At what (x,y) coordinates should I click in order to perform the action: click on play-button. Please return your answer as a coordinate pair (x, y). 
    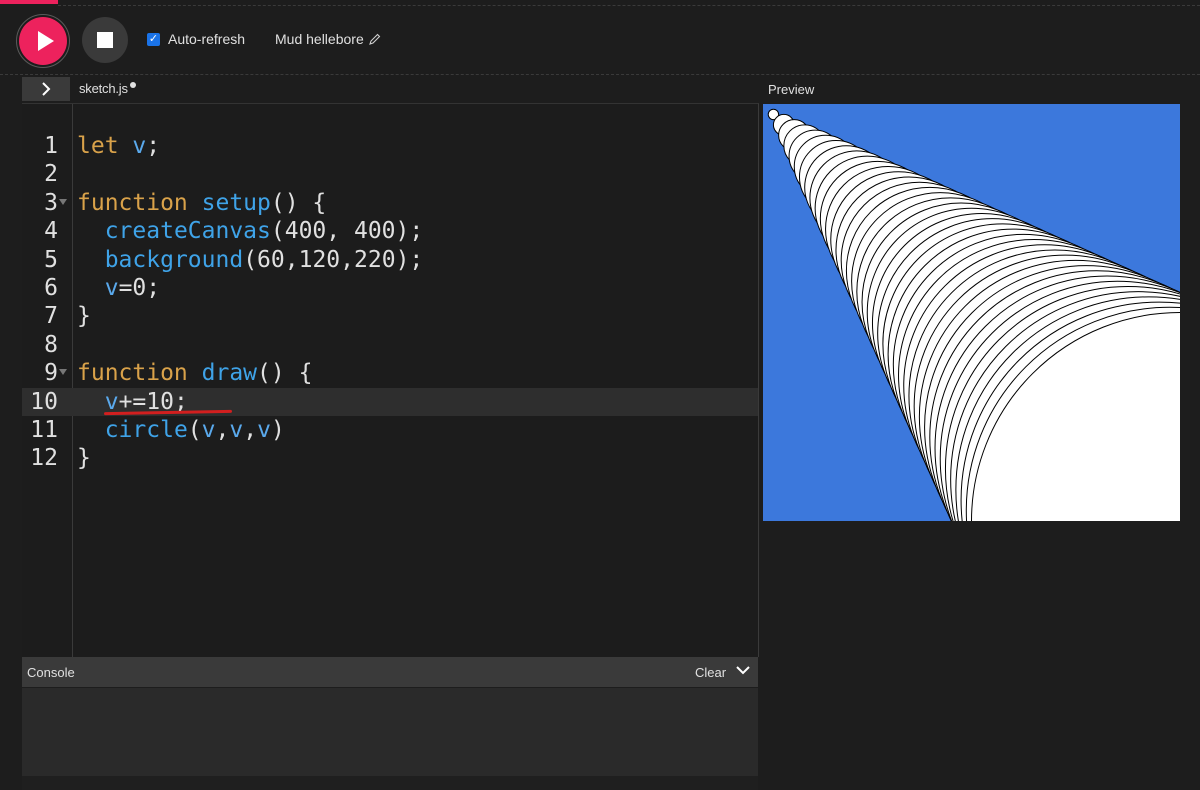
    Looking at the image, I should click on (43, 41).